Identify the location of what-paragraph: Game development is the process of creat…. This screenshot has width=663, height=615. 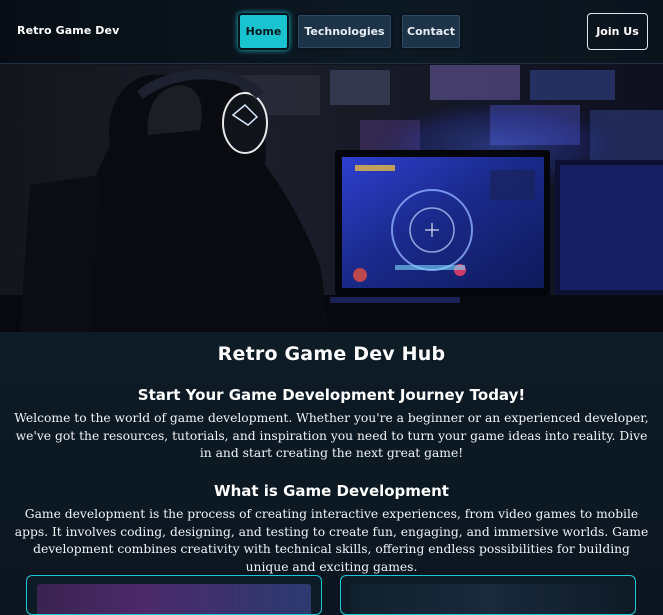
(331, 540).